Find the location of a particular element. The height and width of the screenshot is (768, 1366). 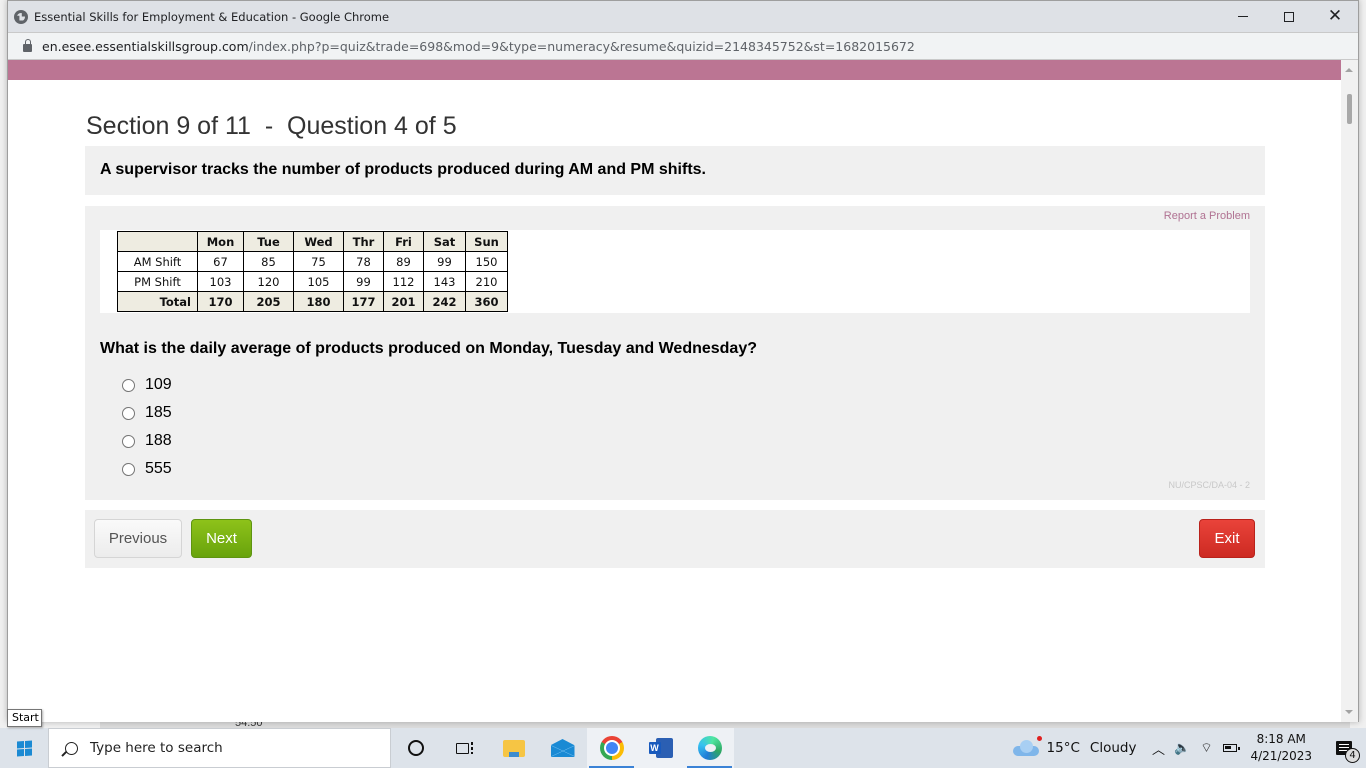

table-cell: 201 is located at coordinates (403, 301).